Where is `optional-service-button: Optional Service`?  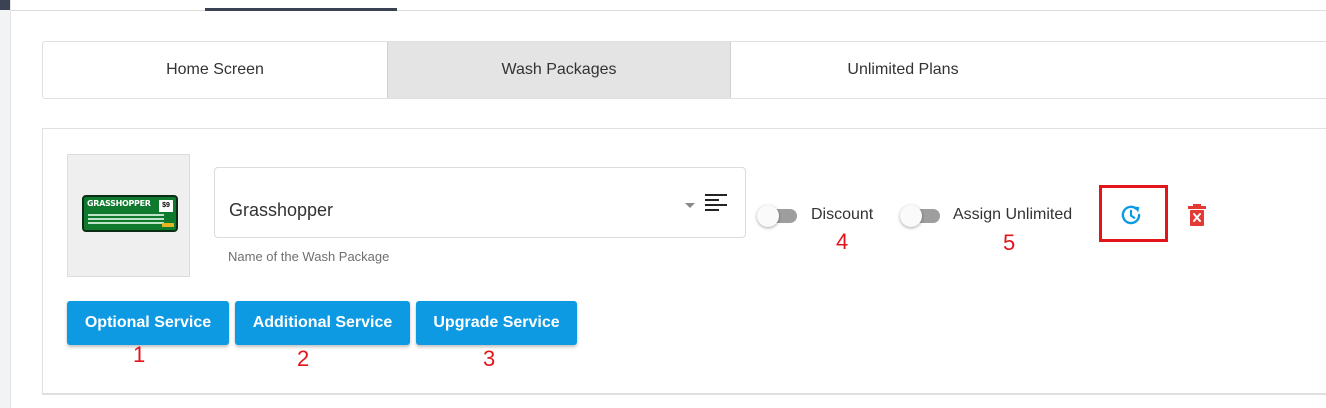 optional-service-button: Optional Service is located at coordinates (148, 323).